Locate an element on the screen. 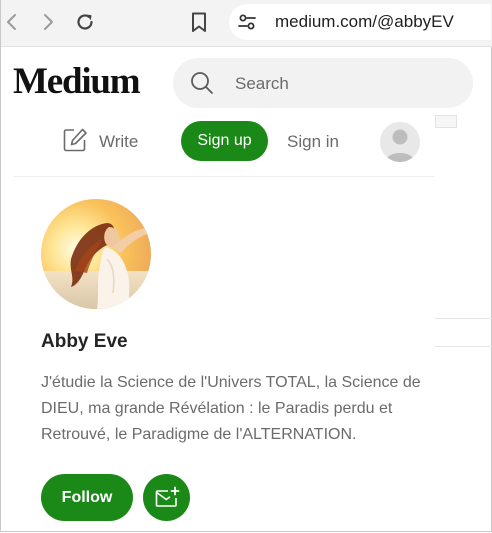  site-settings-icon is located at coordinates (247, 22).